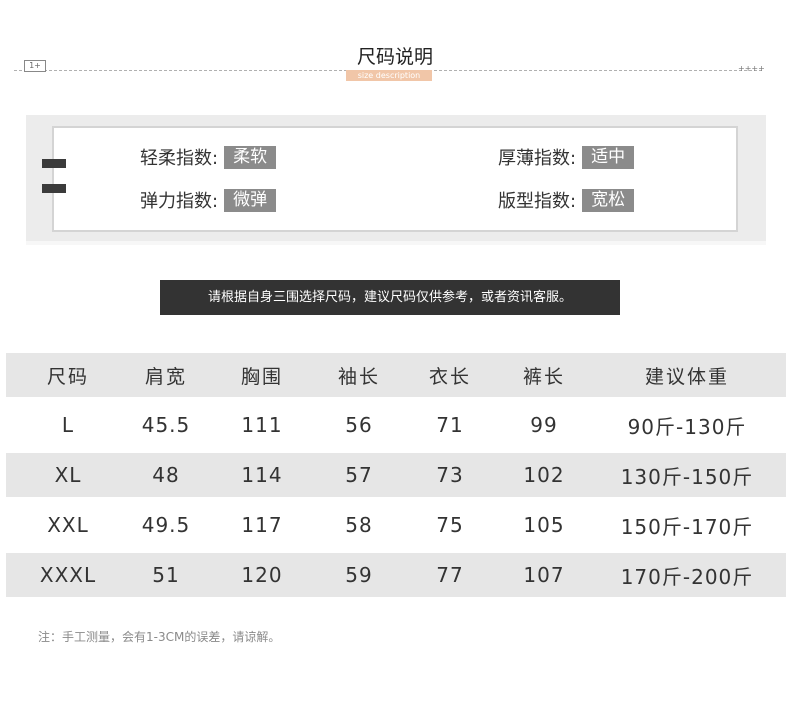 This screenshot has width=790, height=715. What do you see at coordinates (262, 475) in the screenshot?
I see `table-cell: 114` at bounding box center [262, 475].